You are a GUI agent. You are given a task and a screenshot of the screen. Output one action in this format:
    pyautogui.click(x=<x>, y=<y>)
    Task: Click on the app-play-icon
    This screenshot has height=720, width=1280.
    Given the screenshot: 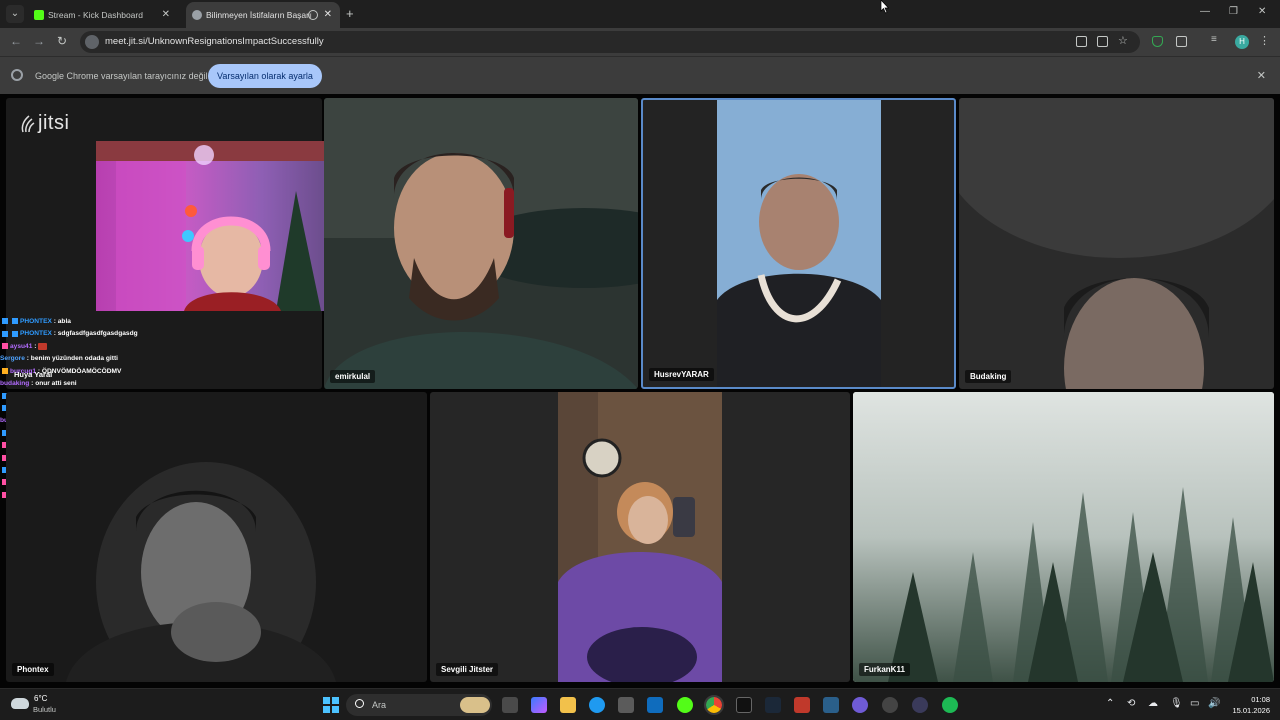 What is the action you would take?
    pyautogui.click(x=860, y=705)
    